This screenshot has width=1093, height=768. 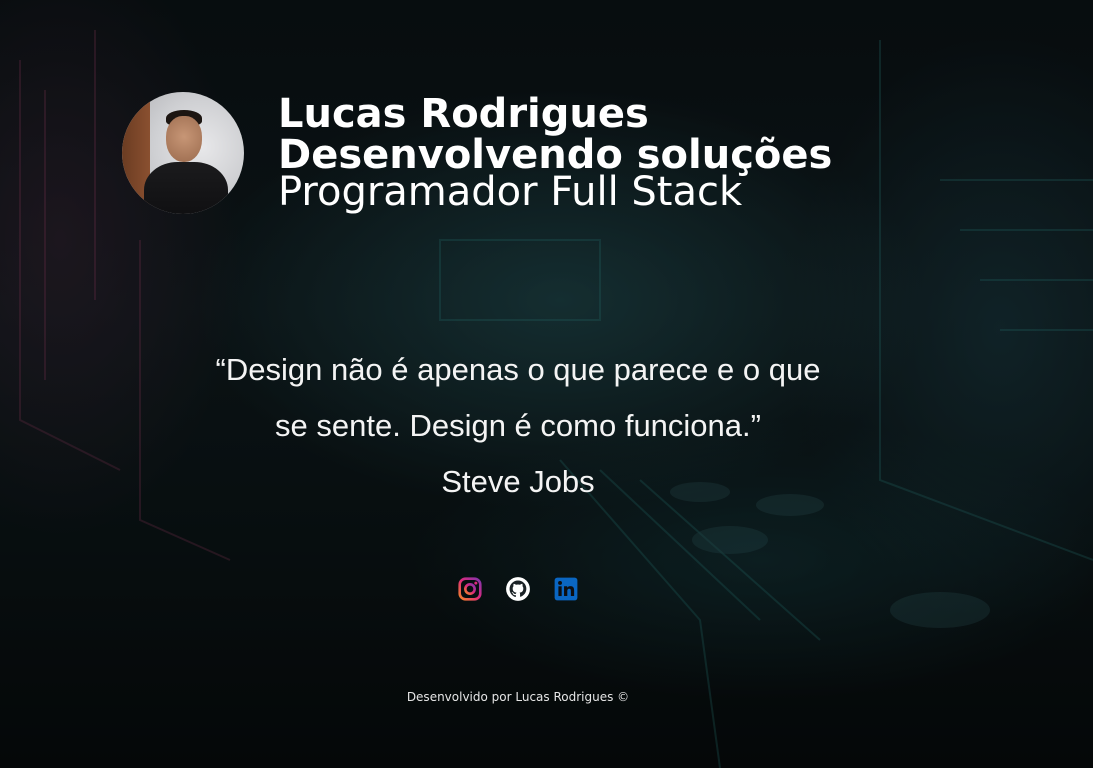 I want to click on quote-line-2: se sente. Design é como funciona.”, so click(x=518, y=425).